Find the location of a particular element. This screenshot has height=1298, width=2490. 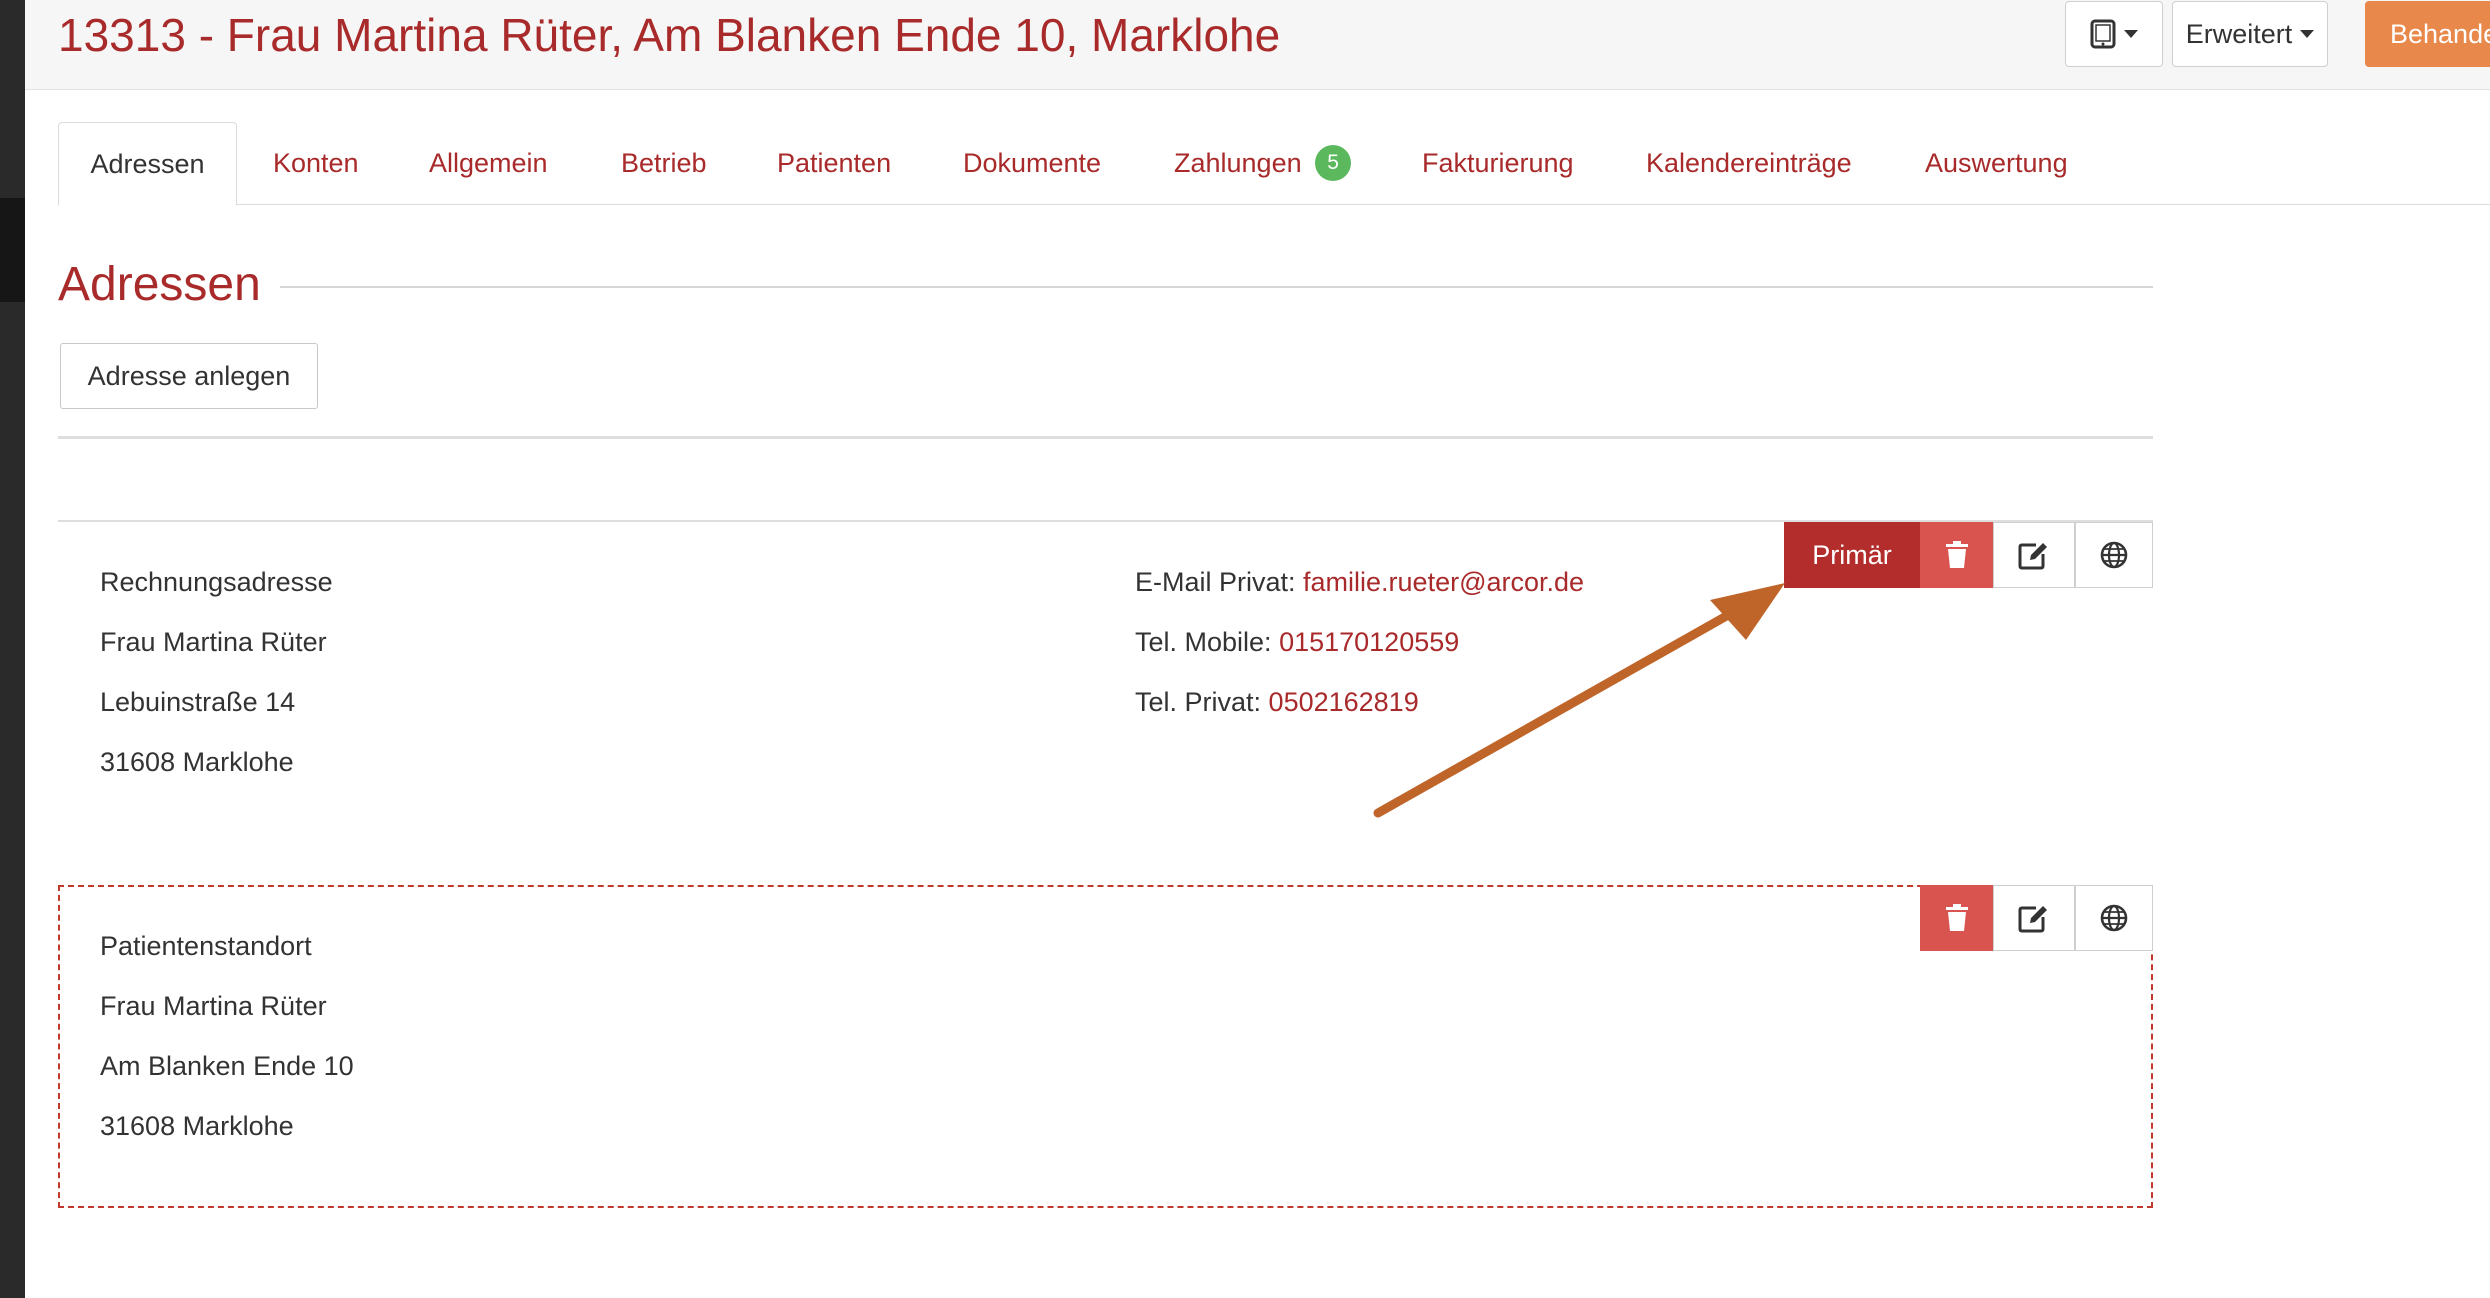

edit-button is located at coordinates (2034, 918).